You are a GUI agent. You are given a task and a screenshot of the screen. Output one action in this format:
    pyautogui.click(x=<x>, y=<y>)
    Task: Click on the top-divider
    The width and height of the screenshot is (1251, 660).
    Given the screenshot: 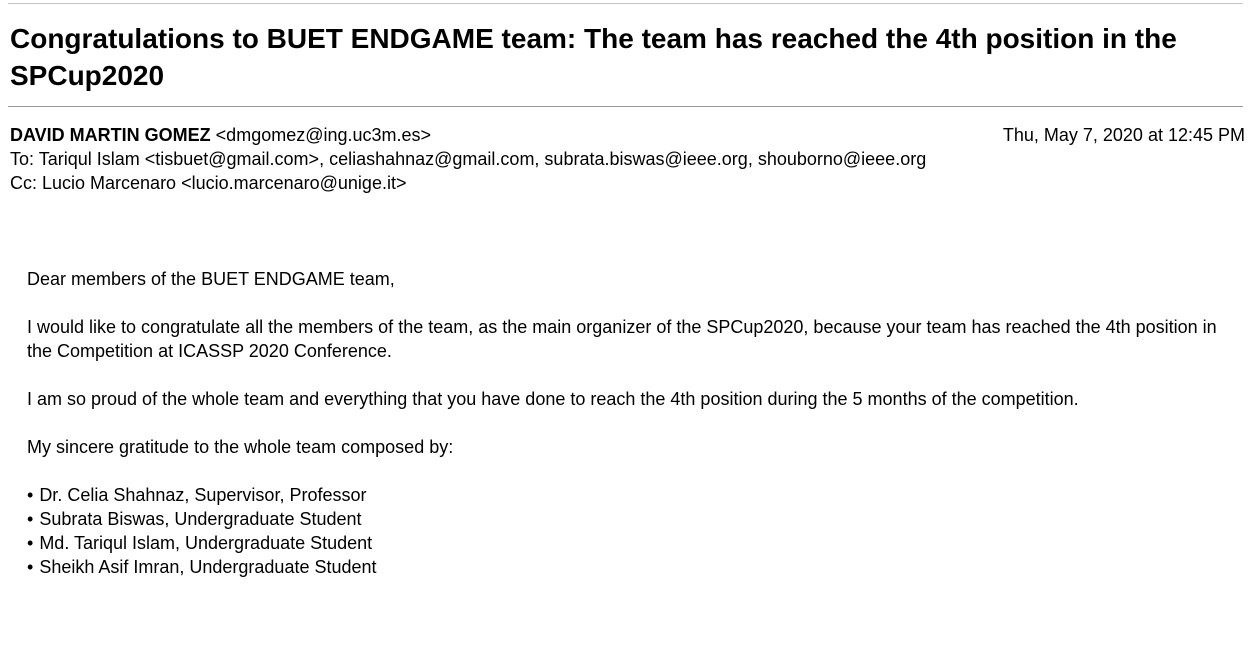 What is the action you would take?
    pyautogui.click(x=625, y=3)
    